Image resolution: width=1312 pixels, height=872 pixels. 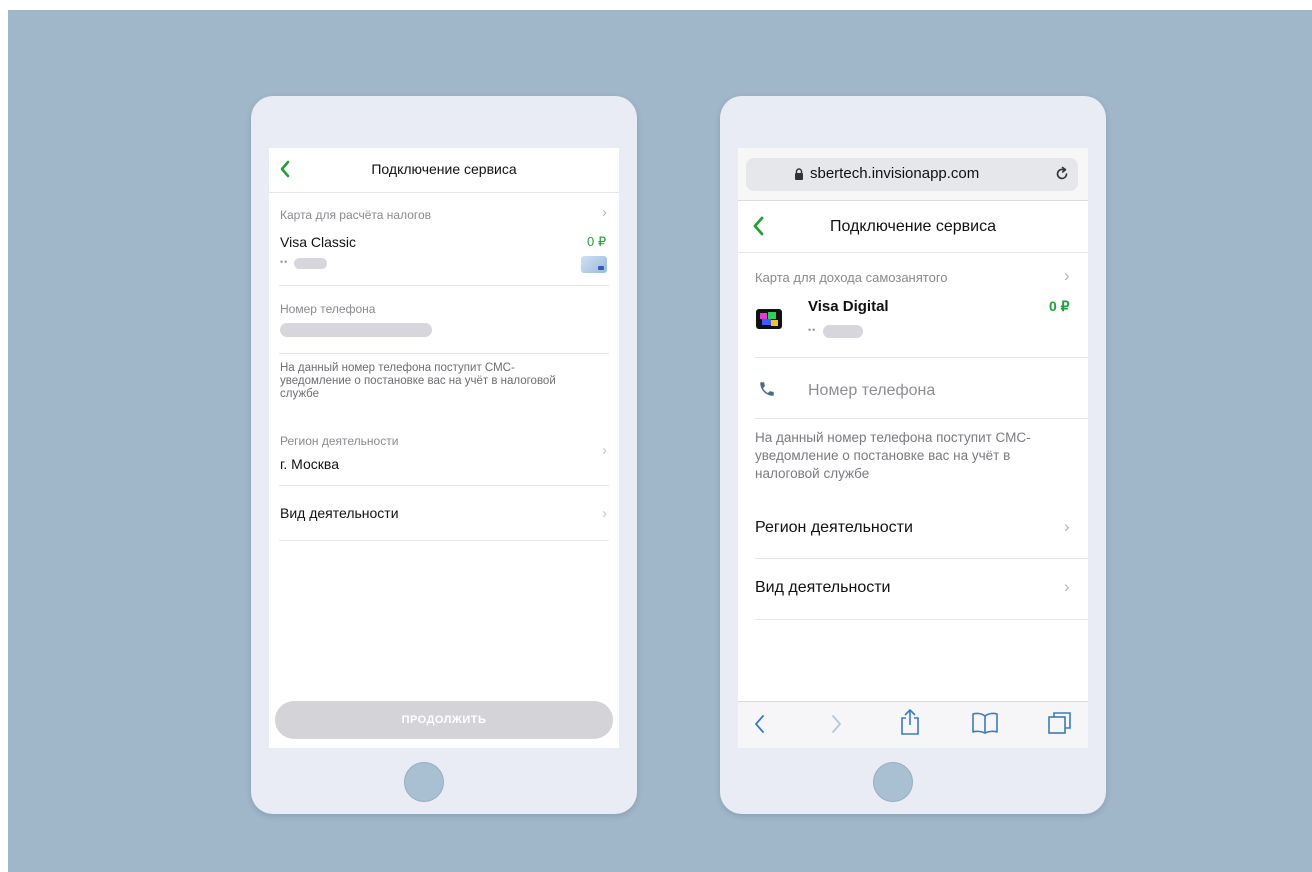 What do you see at coordinates (1060, 723) in the screenshot?
I see `tabs-icon` at bounding box center [1060, 723].